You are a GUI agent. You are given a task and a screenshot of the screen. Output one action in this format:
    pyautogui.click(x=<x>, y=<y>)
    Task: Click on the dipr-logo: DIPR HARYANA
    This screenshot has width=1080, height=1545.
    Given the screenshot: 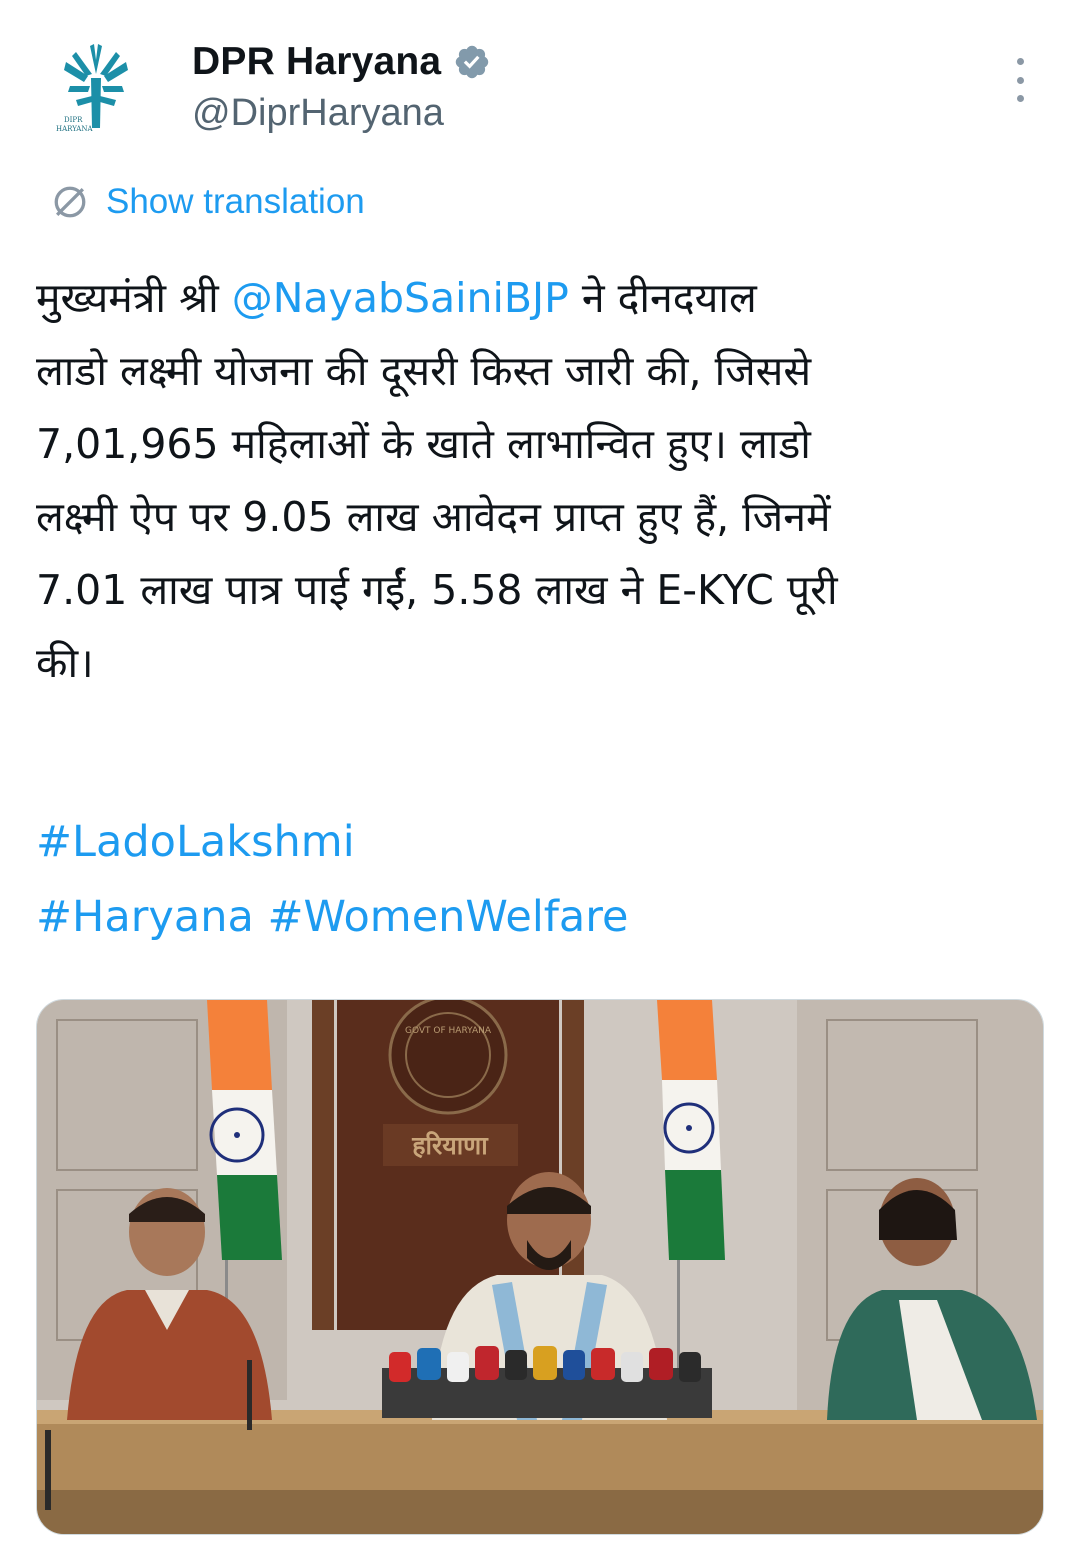 What is the action you would take?
    pyautogui.click(x=96, y=90)
    